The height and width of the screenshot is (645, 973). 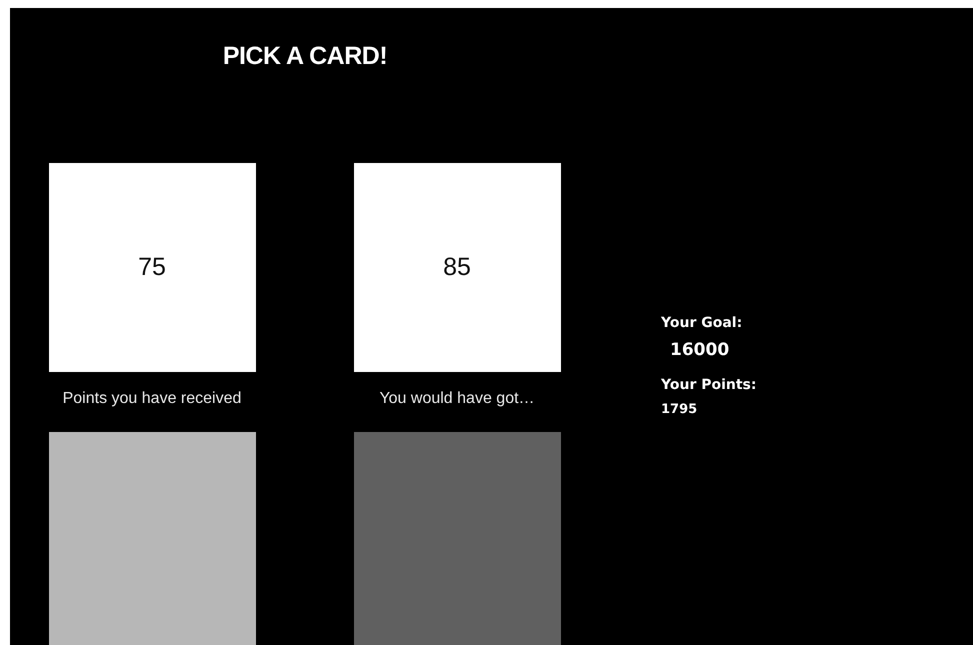 I want to click on number-card: 85, so click(x=457, y=267).